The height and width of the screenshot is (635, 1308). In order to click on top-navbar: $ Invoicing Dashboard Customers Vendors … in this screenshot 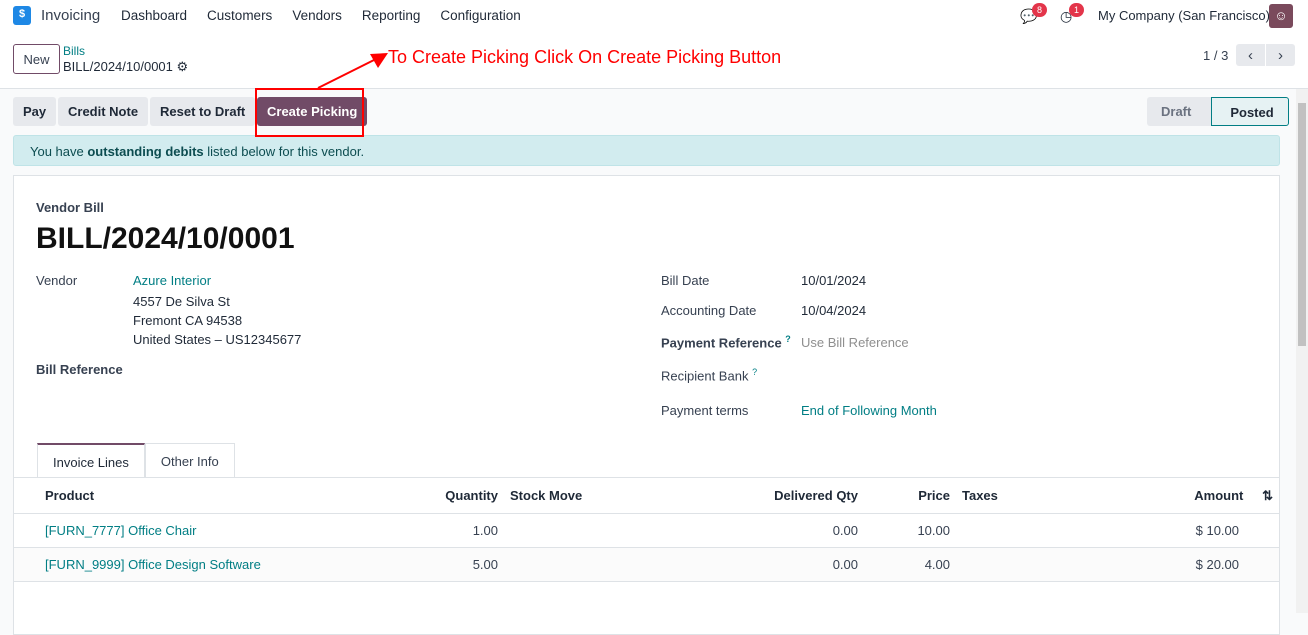, I will do `click(654, 16)`.